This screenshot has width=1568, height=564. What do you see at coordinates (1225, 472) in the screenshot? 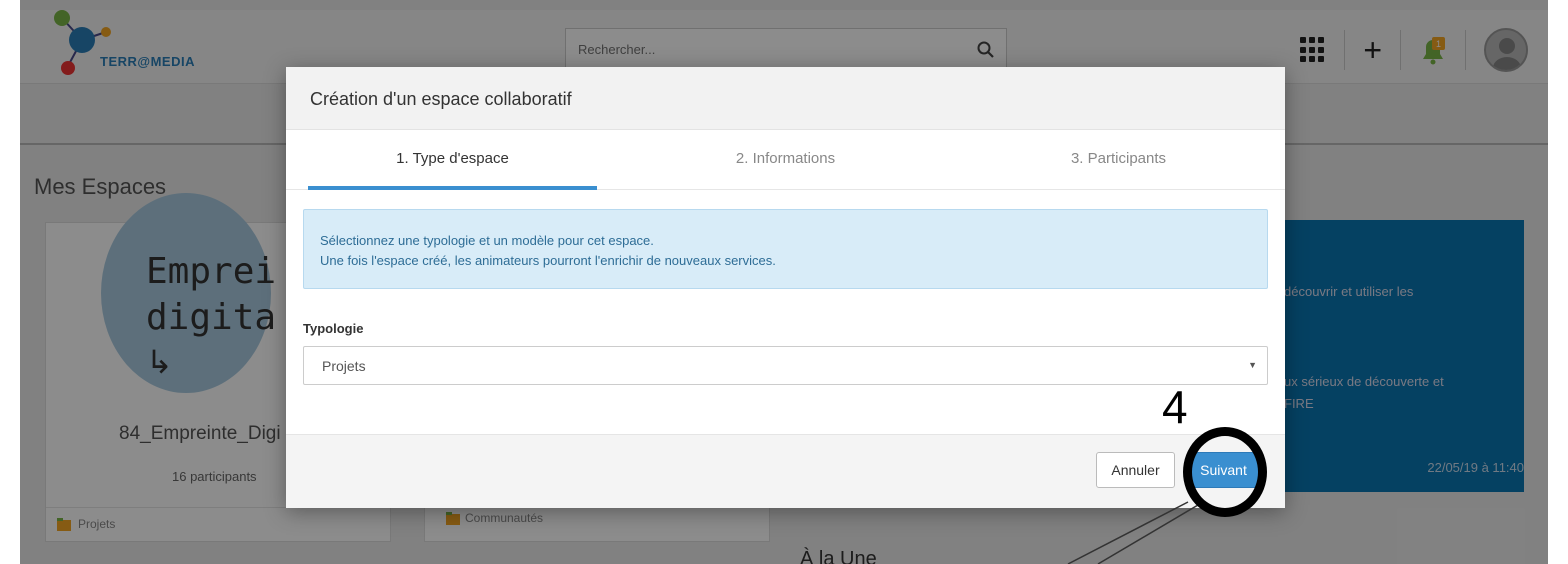
I see `annotation-circle` at bounding box center [1225, 472].